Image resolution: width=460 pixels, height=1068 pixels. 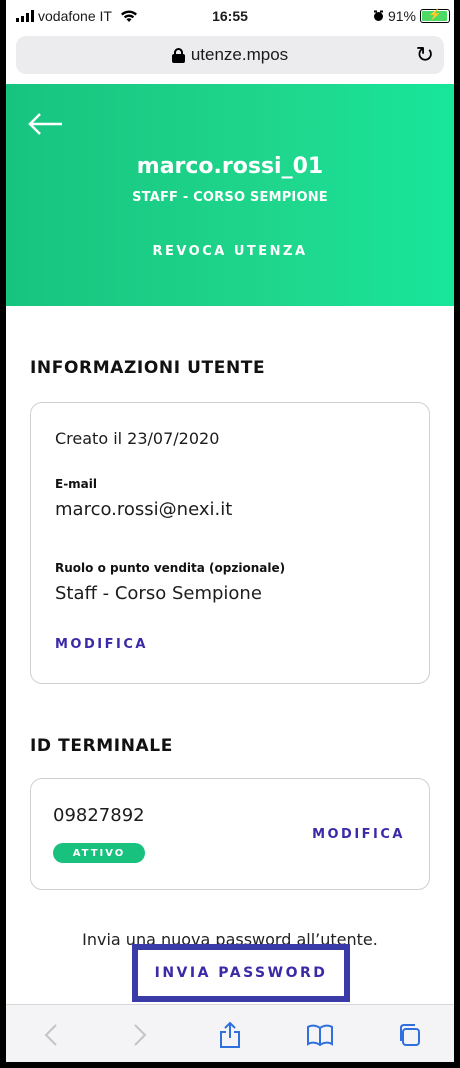 I want to click on user-role-subtitle: STAFF - CORSO SEMPIONE, so click(x=230, y=197).